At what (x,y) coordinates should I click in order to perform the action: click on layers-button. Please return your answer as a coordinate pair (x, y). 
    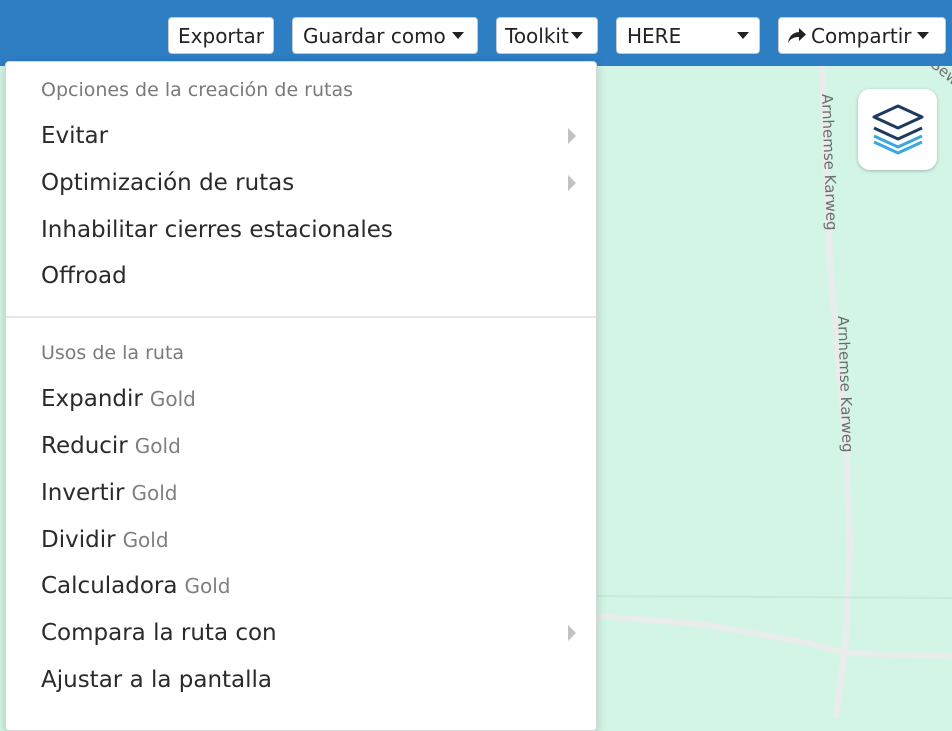
    Looking at the image, I should click on (897, 129).